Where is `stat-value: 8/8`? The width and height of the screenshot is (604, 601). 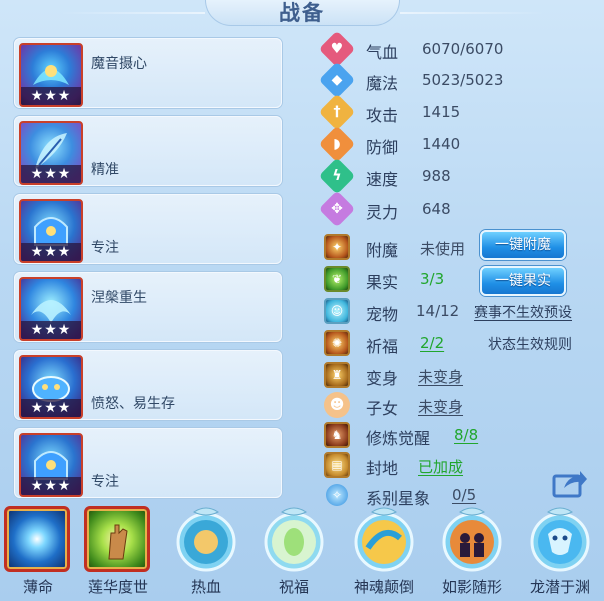
stat-value: 8/8 is located at coordinates (466, 435).